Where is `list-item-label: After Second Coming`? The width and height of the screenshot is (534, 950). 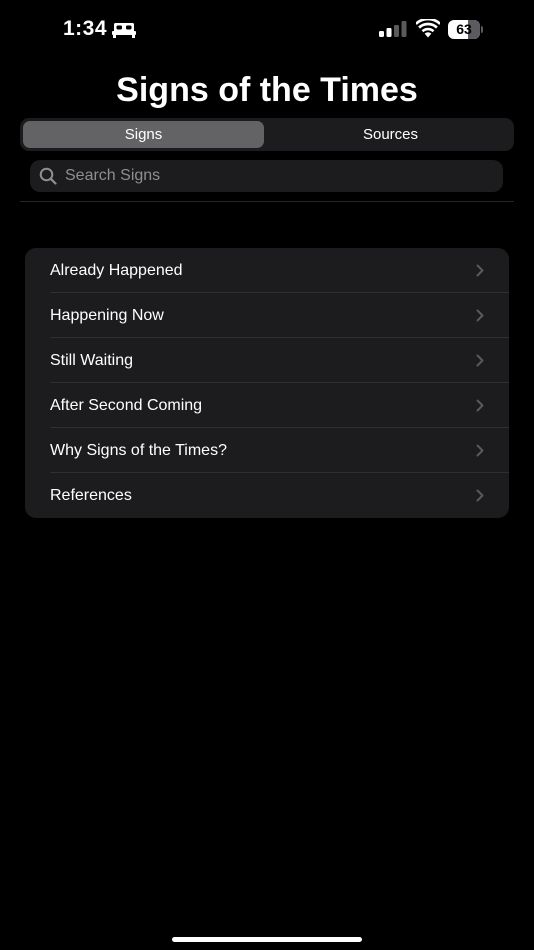
list-item-label: After Second Coming is located at coordinates (126, 405).